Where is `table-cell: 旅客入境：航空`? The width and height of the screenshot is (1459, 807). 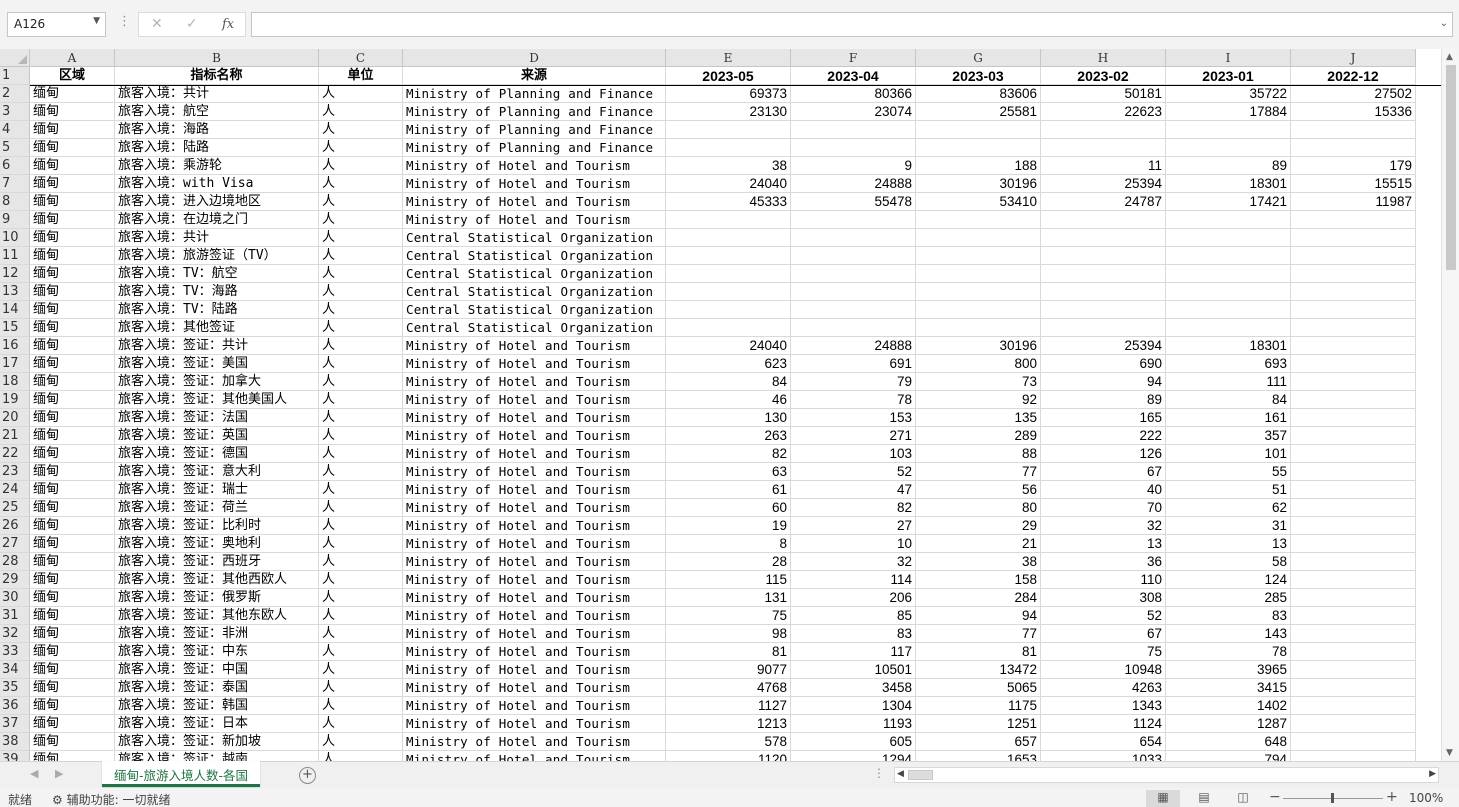
table-cell: 旅客入境：航空 is located at coordinates (217, 112).